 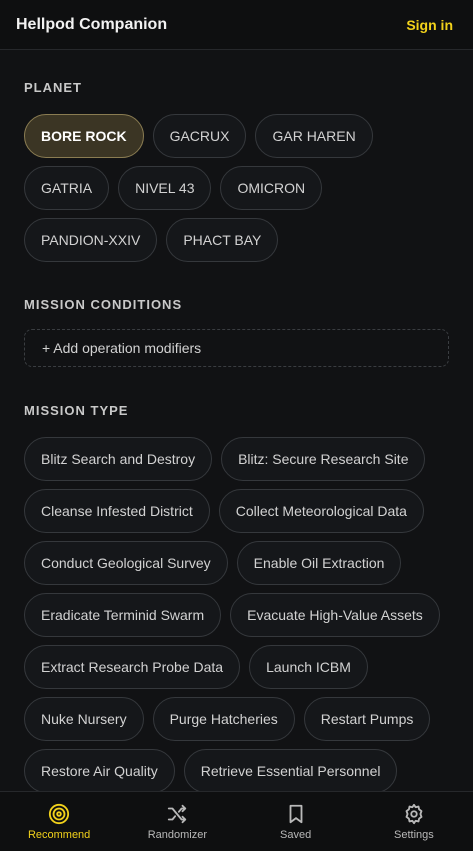 What do you see at coordinates (199, 136) in the screenshot?
I see `planet-chip-gacrux: GACRUX` at bounding box center [199, 136].